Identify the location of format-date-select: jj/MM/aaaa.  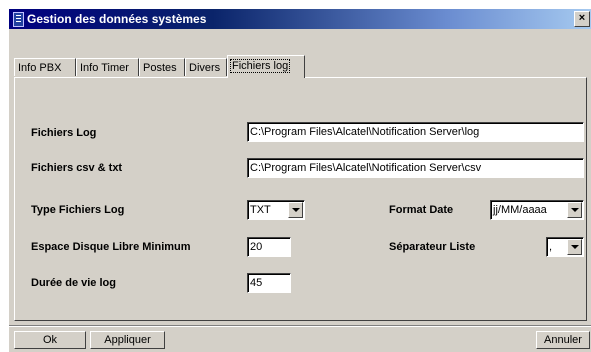
(537, 210).